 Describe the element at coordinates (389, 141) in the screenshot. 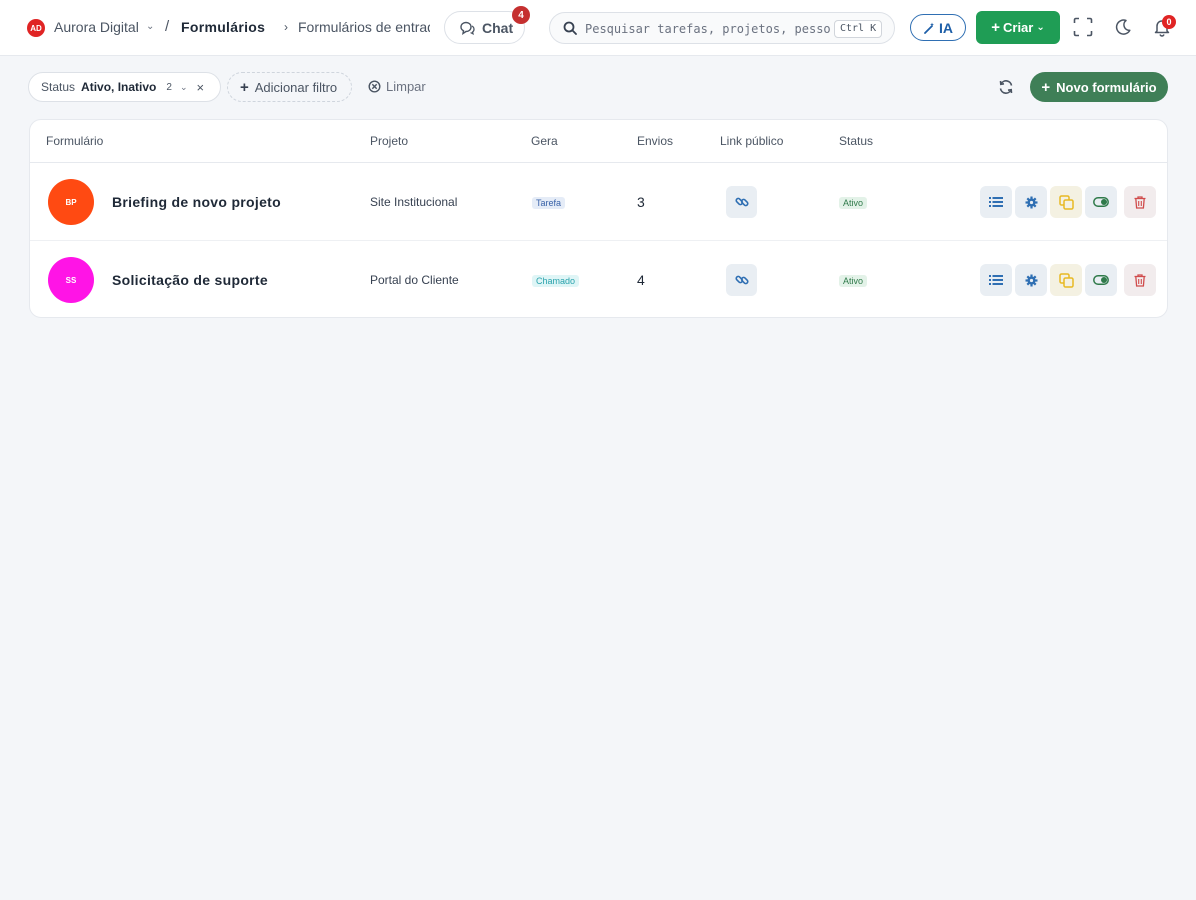

I see `column-header-project: Projeto` at that location.